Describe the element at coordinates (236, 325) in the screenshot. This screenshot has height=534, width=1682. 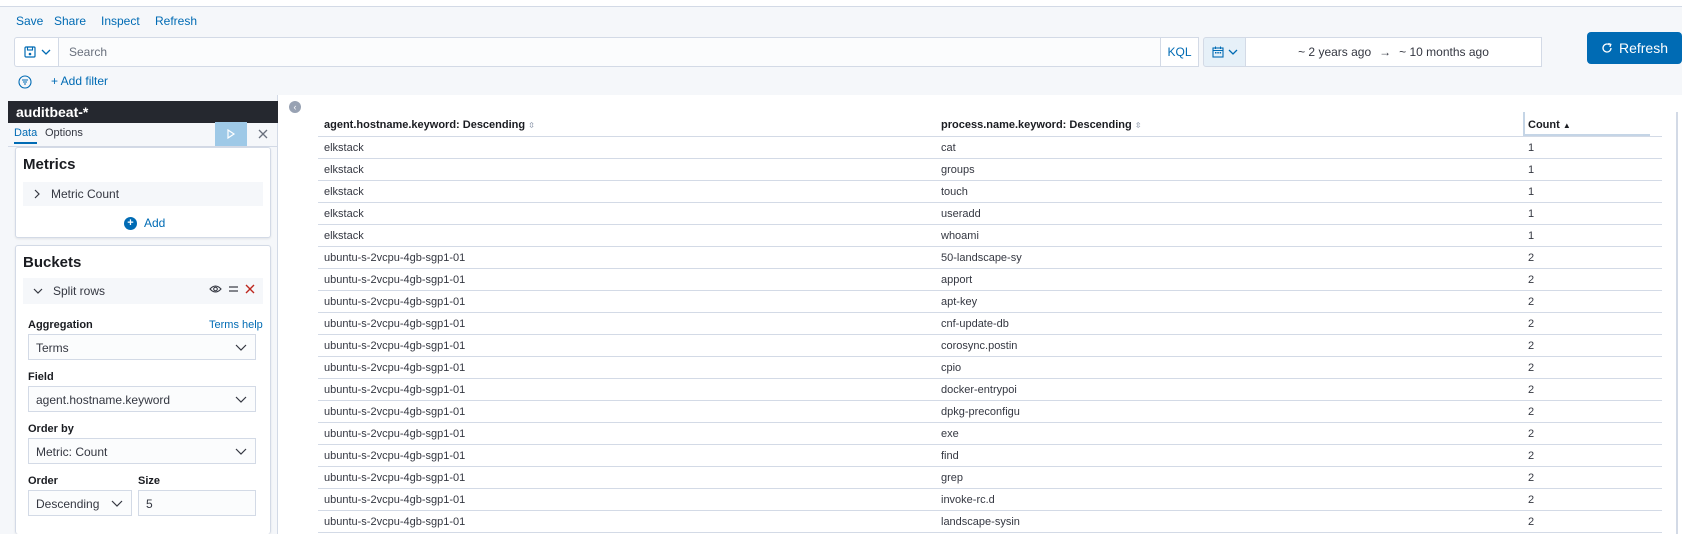
I see `terms-help-link: Terms help` at that location.